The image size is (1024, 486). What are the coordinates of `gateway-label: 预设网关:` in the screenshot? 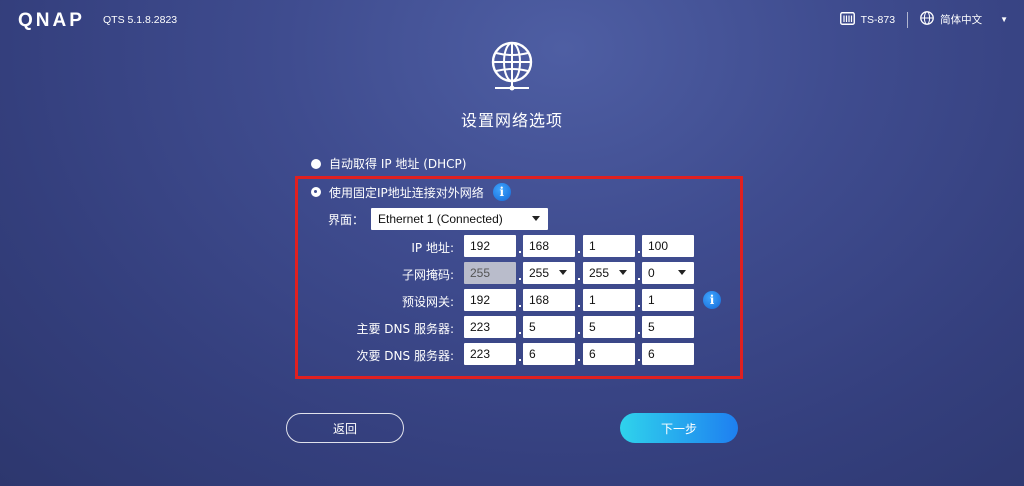 It's located at (427, 302).